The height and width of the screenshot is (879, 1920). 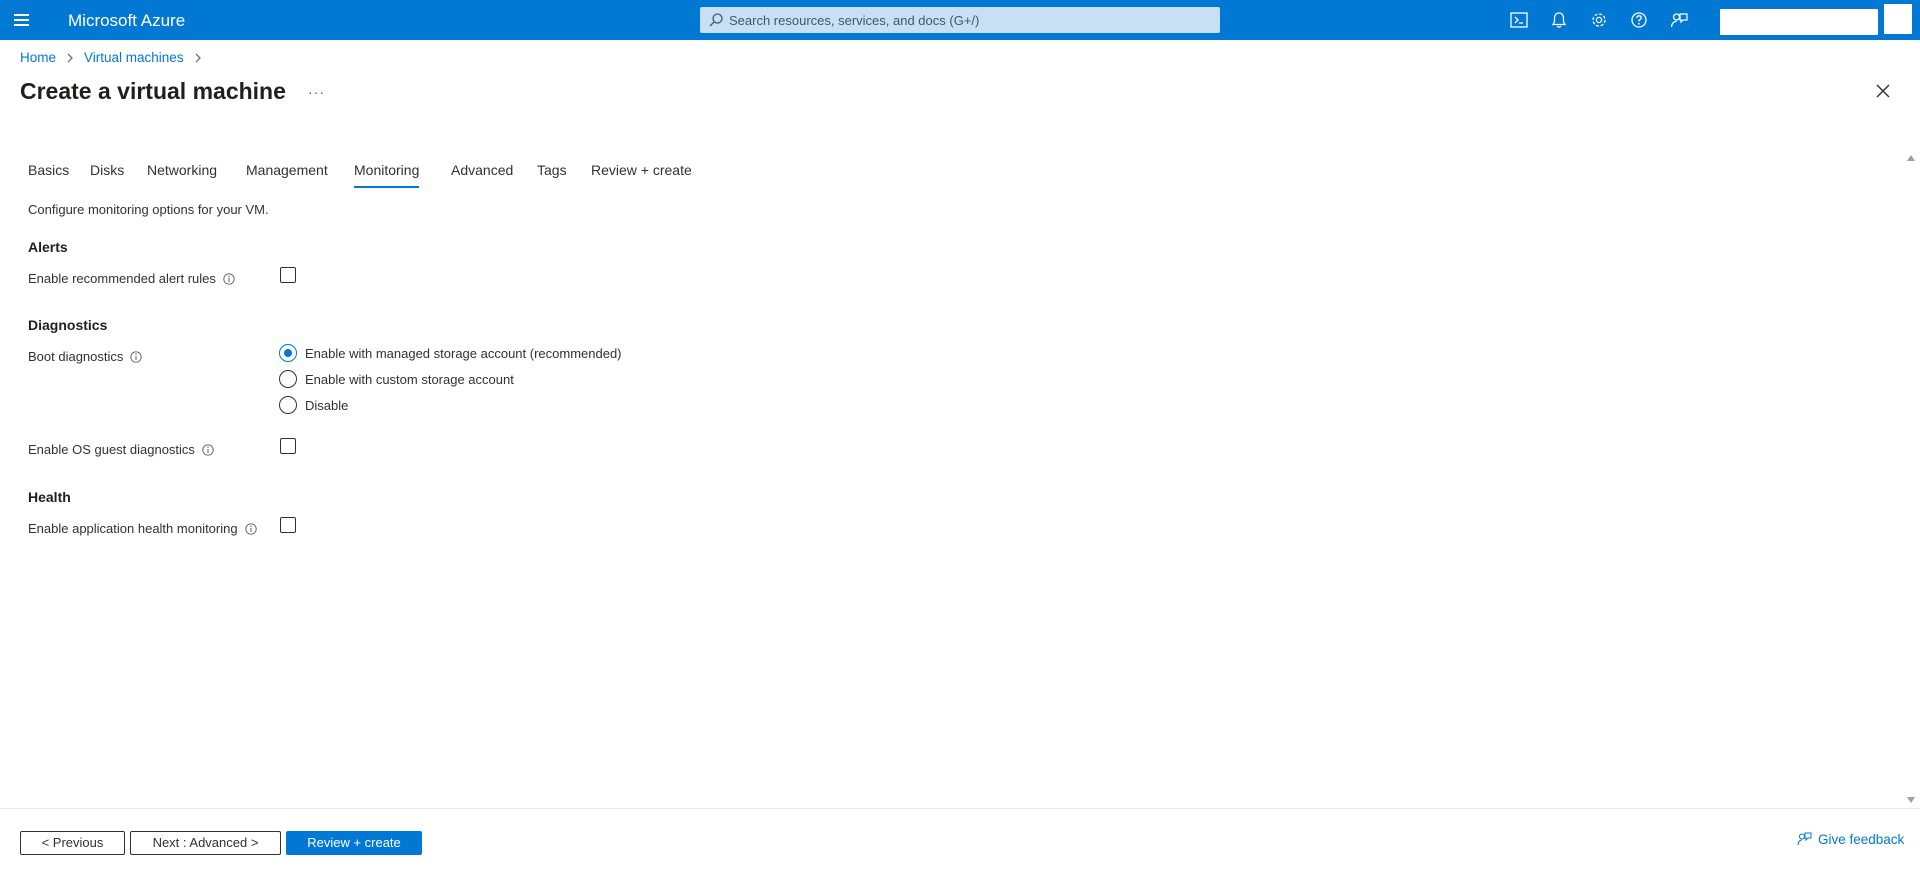 I want to click on scroll-up-icon, so click(x=1911, y=158).